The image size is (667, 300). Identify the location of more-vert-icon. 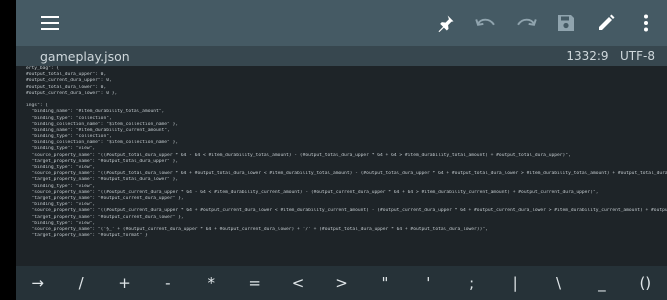
(646, 23).